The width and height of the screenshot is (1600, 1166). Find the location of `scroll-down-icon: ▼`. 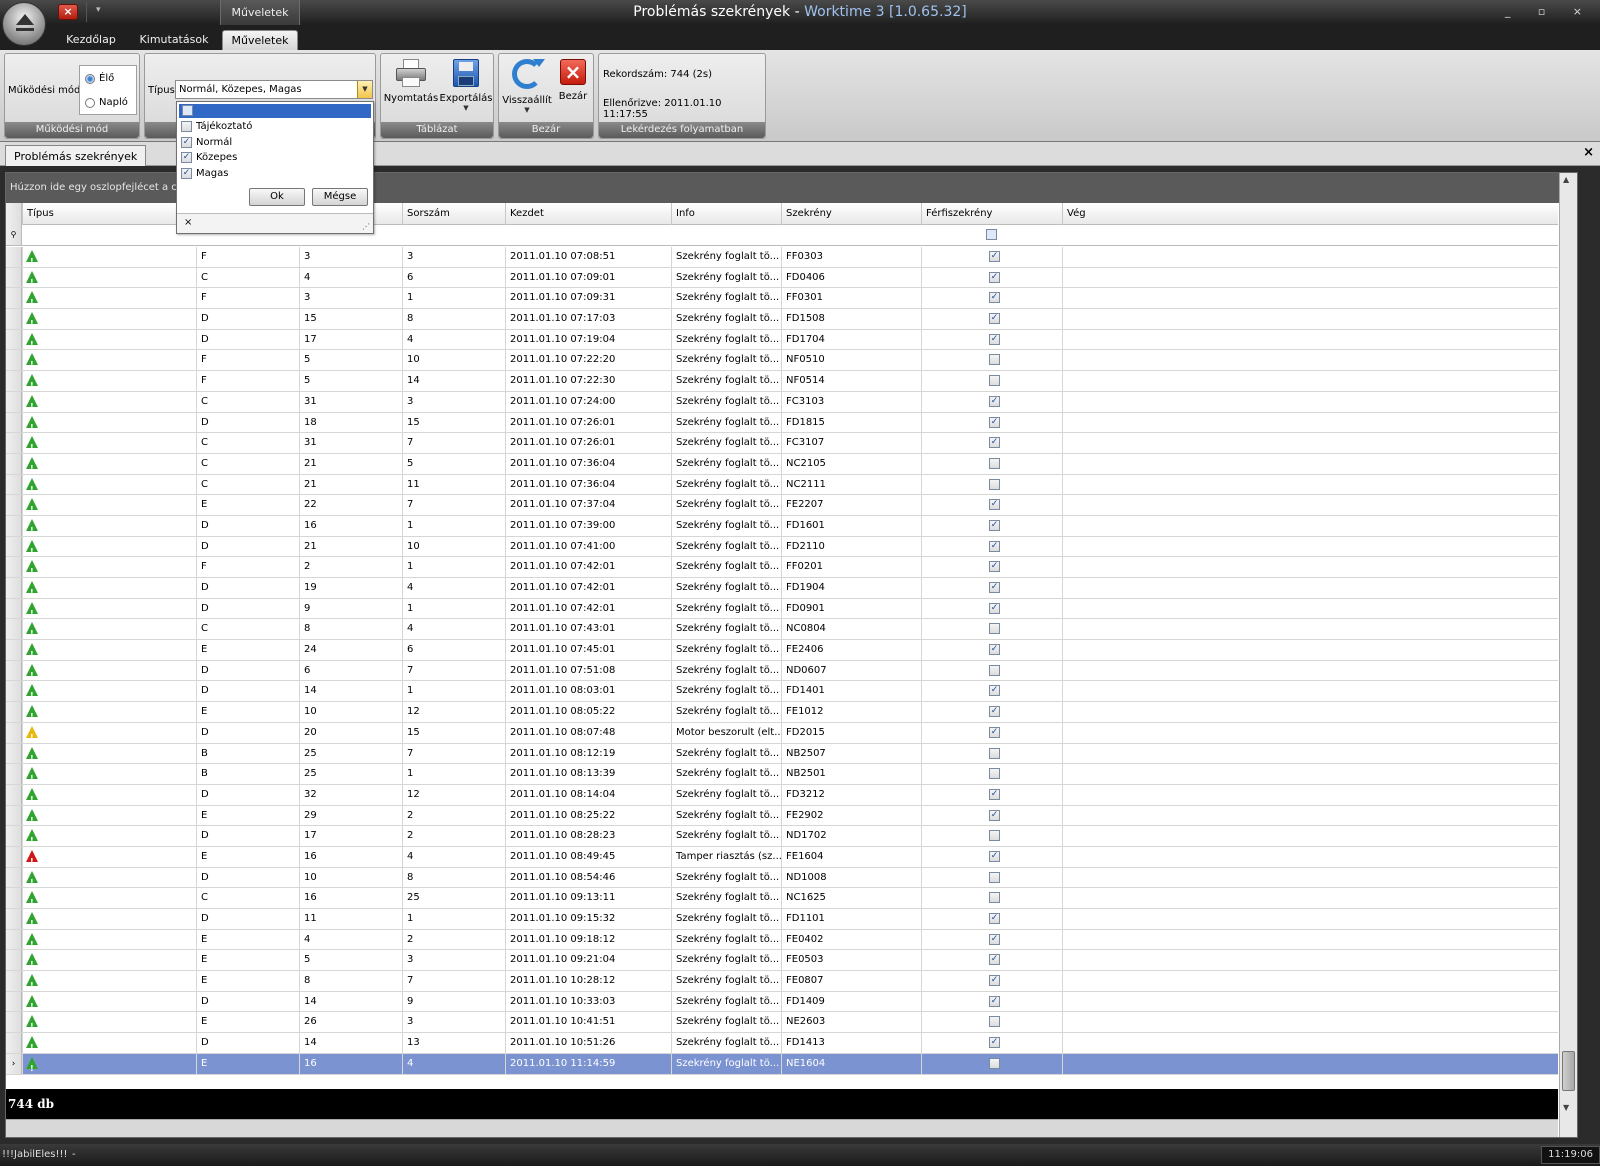

scroll-down-icon: ▼ is located at coordinates (1566, 1107).